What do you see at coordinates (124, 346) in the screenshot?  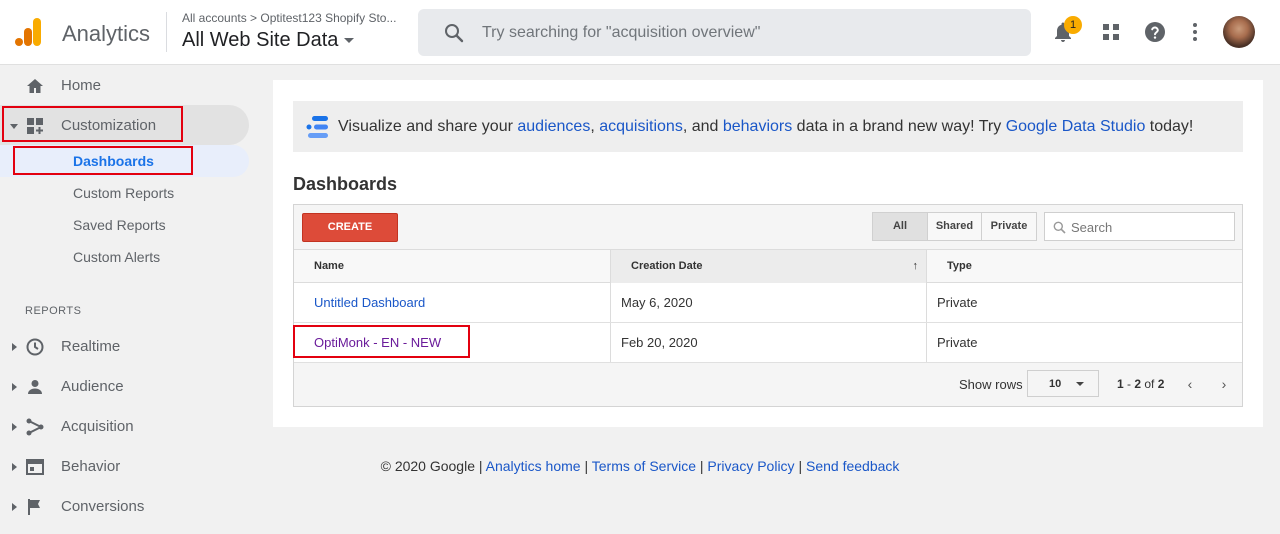 I see `nav-realtime: Realtime` at bounding box center [124, 346].